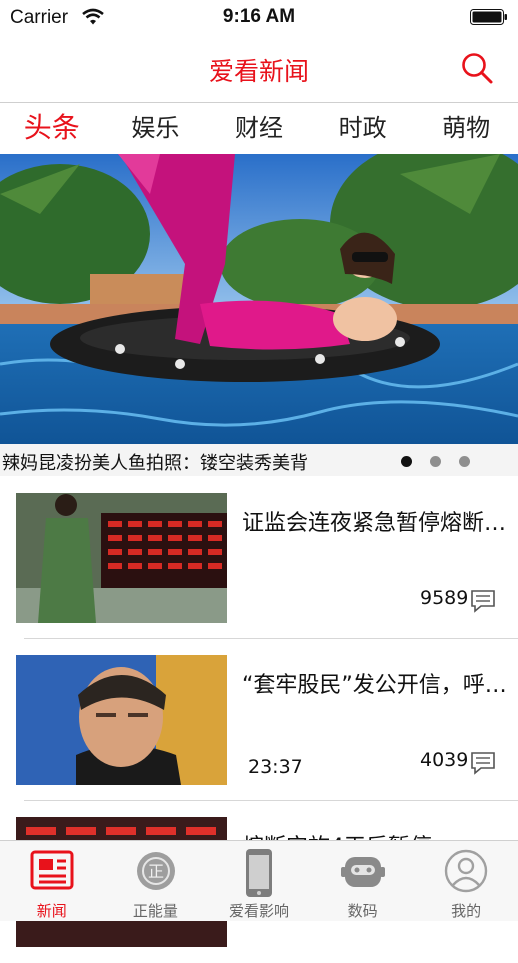 The height and width of the screenshot is (963, 518). What do you see at coordinates (259, 873) in the screenshot?
I see `phone-icon` at bounding box center [259, 873].